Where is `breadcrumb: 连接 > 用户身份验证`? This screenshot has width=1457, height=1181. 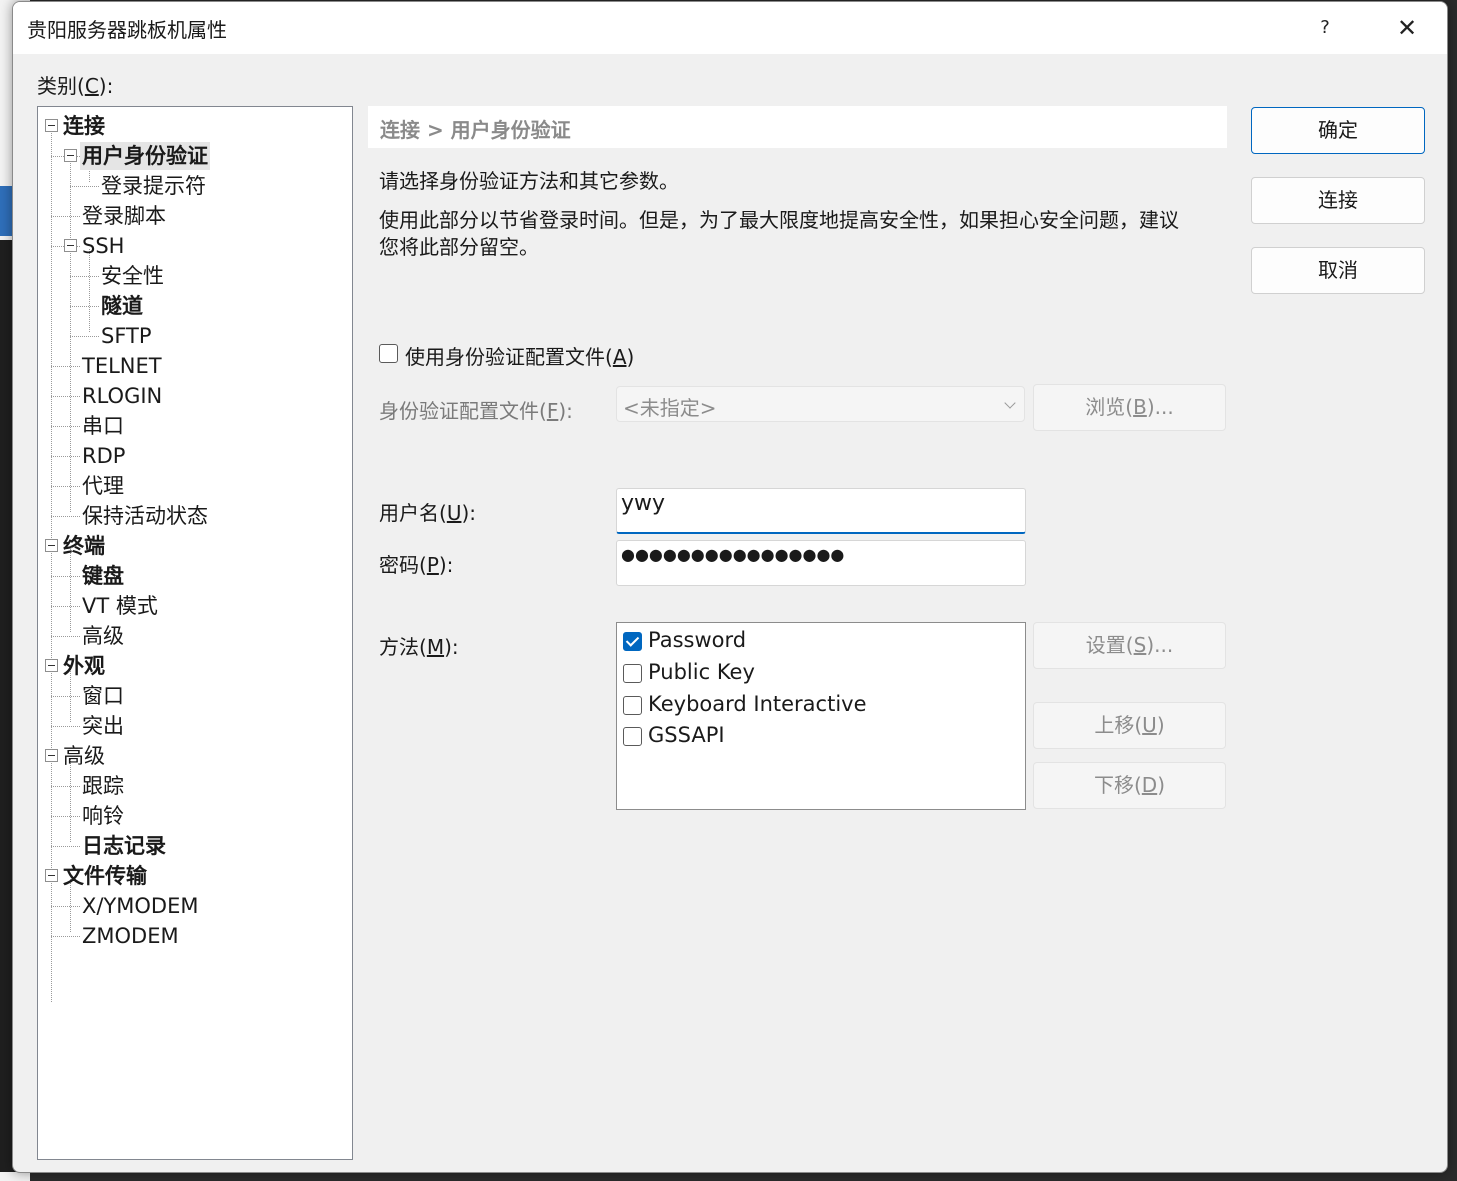 breadcrumb: 连接 > 用户身份验证 is located at coordinates (797, 127).